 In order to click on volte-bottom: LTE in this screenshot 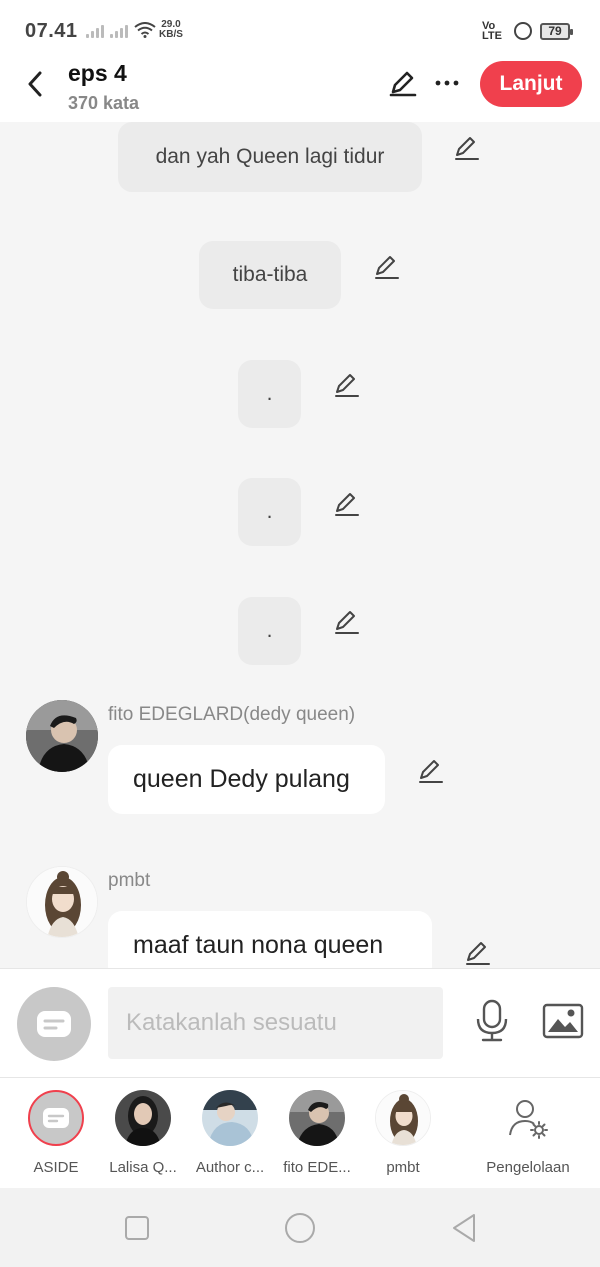, I will do `click(492, 36)`.